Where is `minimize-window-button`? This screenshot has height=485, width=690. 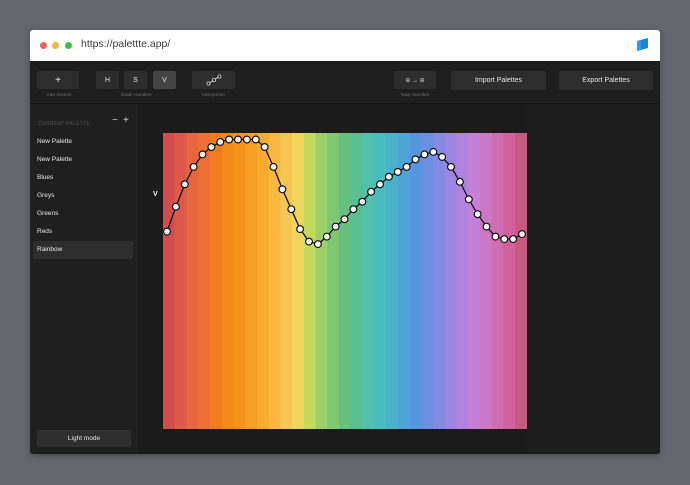
minimize-window-button is located at coordinates (55, 45).